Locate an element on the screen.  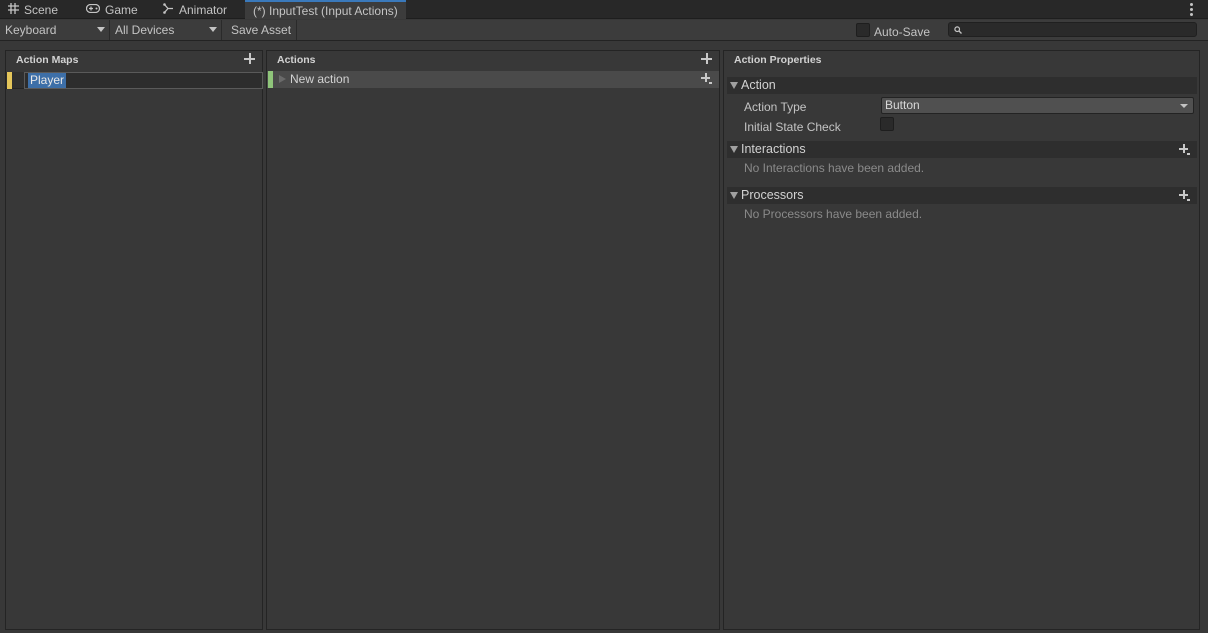
processors-empty-message: No Processors have been added. is located at coordinates (961, 214).